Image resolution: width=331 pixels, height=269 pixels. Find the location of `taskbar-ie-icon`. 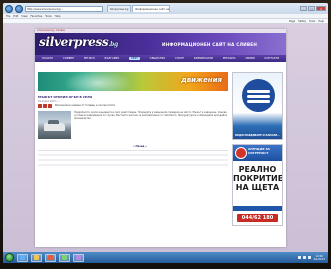

taskbar-ie-icon is located at coordinates (22, 257).